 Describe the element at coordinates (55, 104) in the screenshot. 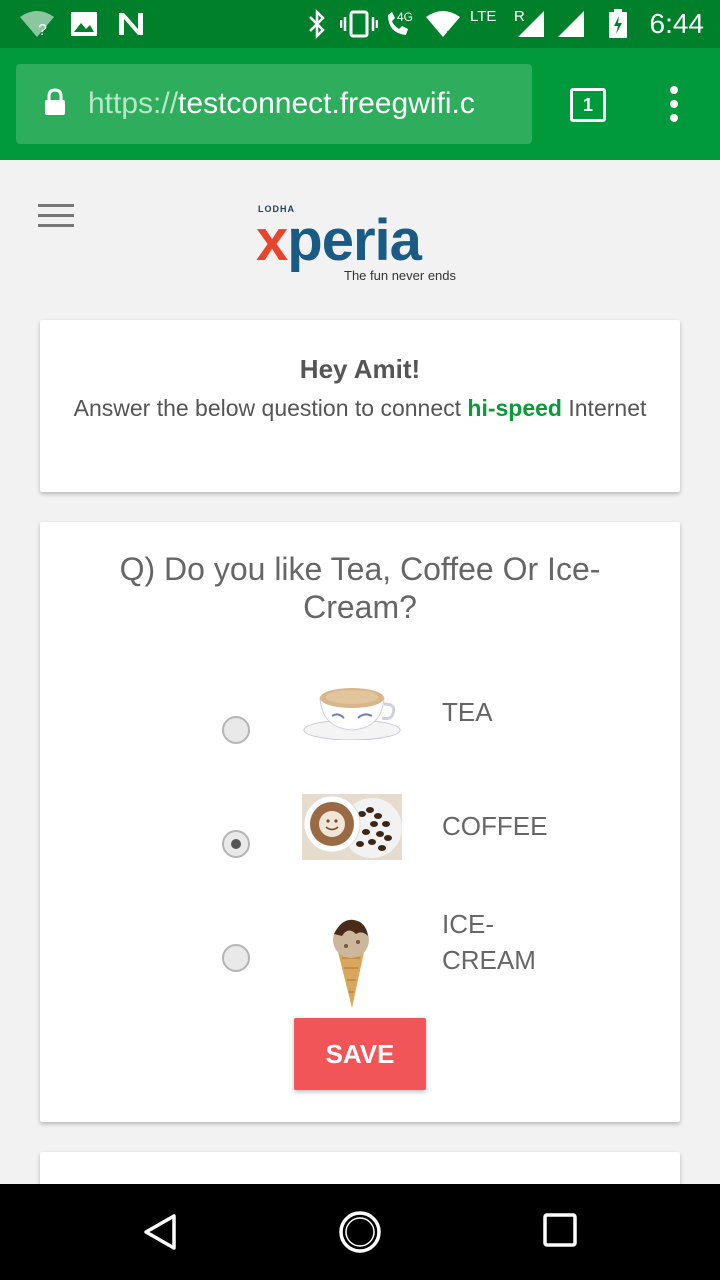

I see `lock-icon` at that location.